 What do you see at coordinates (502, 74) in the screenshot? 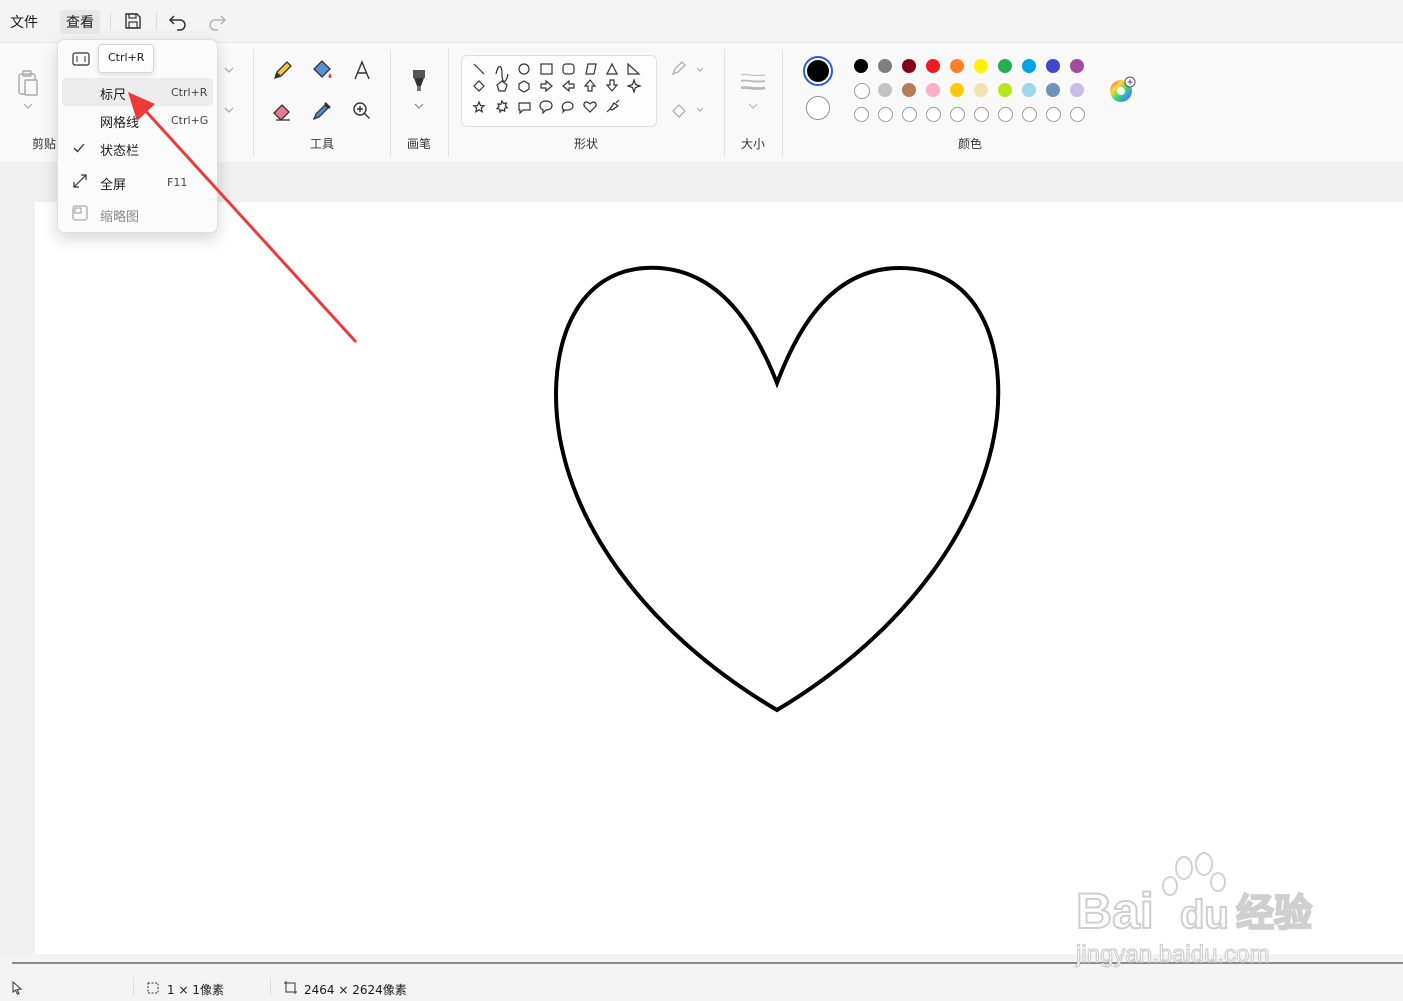
I see `curve-shape-icon` at bounding box center [502, 74].